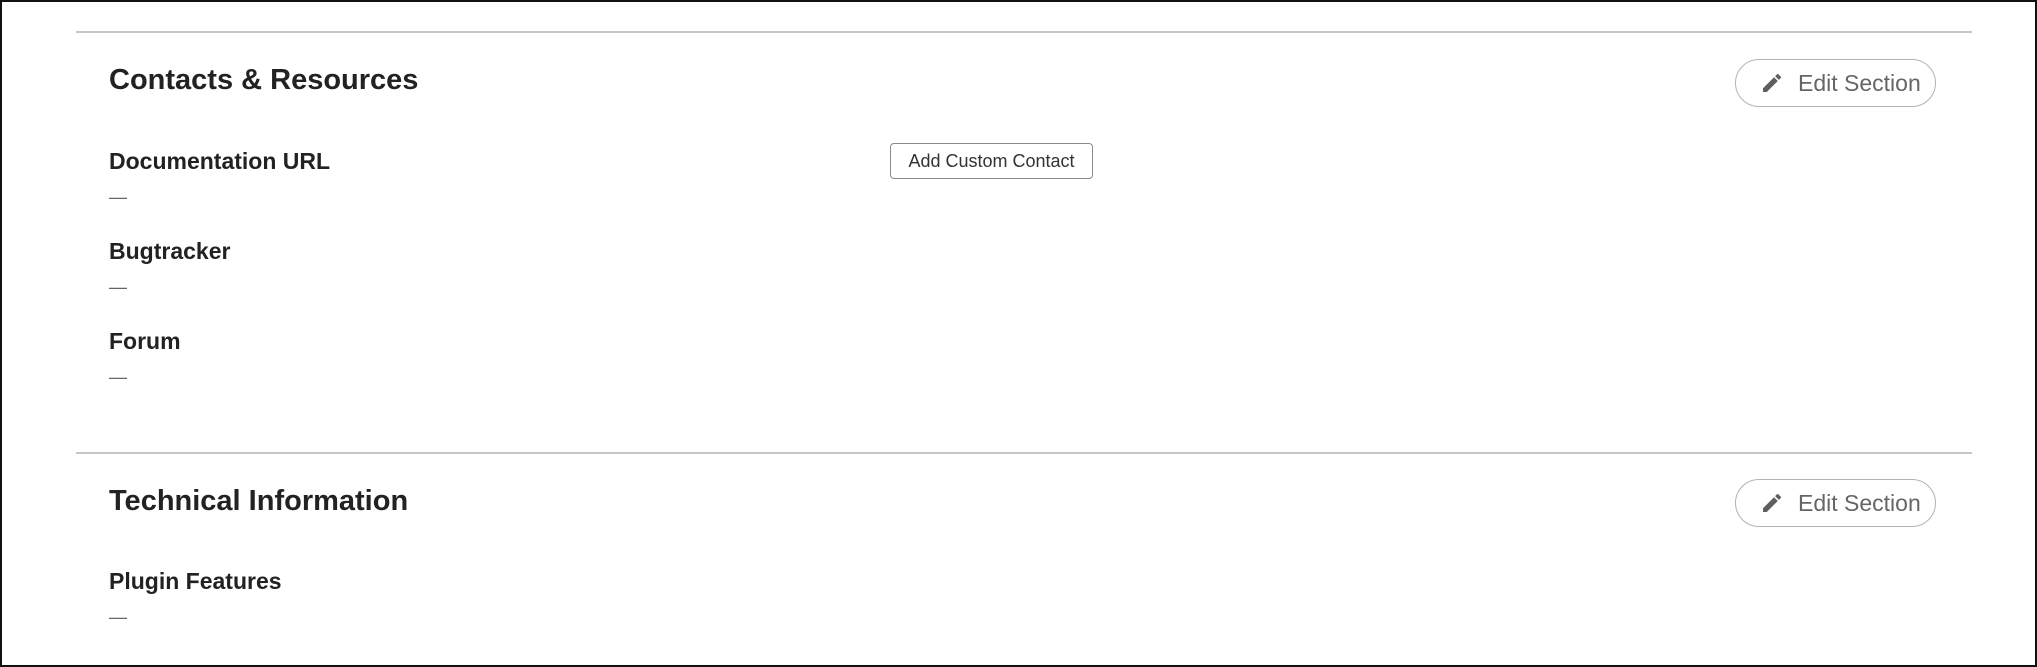 Image resolution: width=2037 pixels, height=667 pixels. What do you see at coordinates (991, 161) in the screenshot?
I see `add-custom-contact-button: Add Custom Contact` at bounding box center [991, 161].